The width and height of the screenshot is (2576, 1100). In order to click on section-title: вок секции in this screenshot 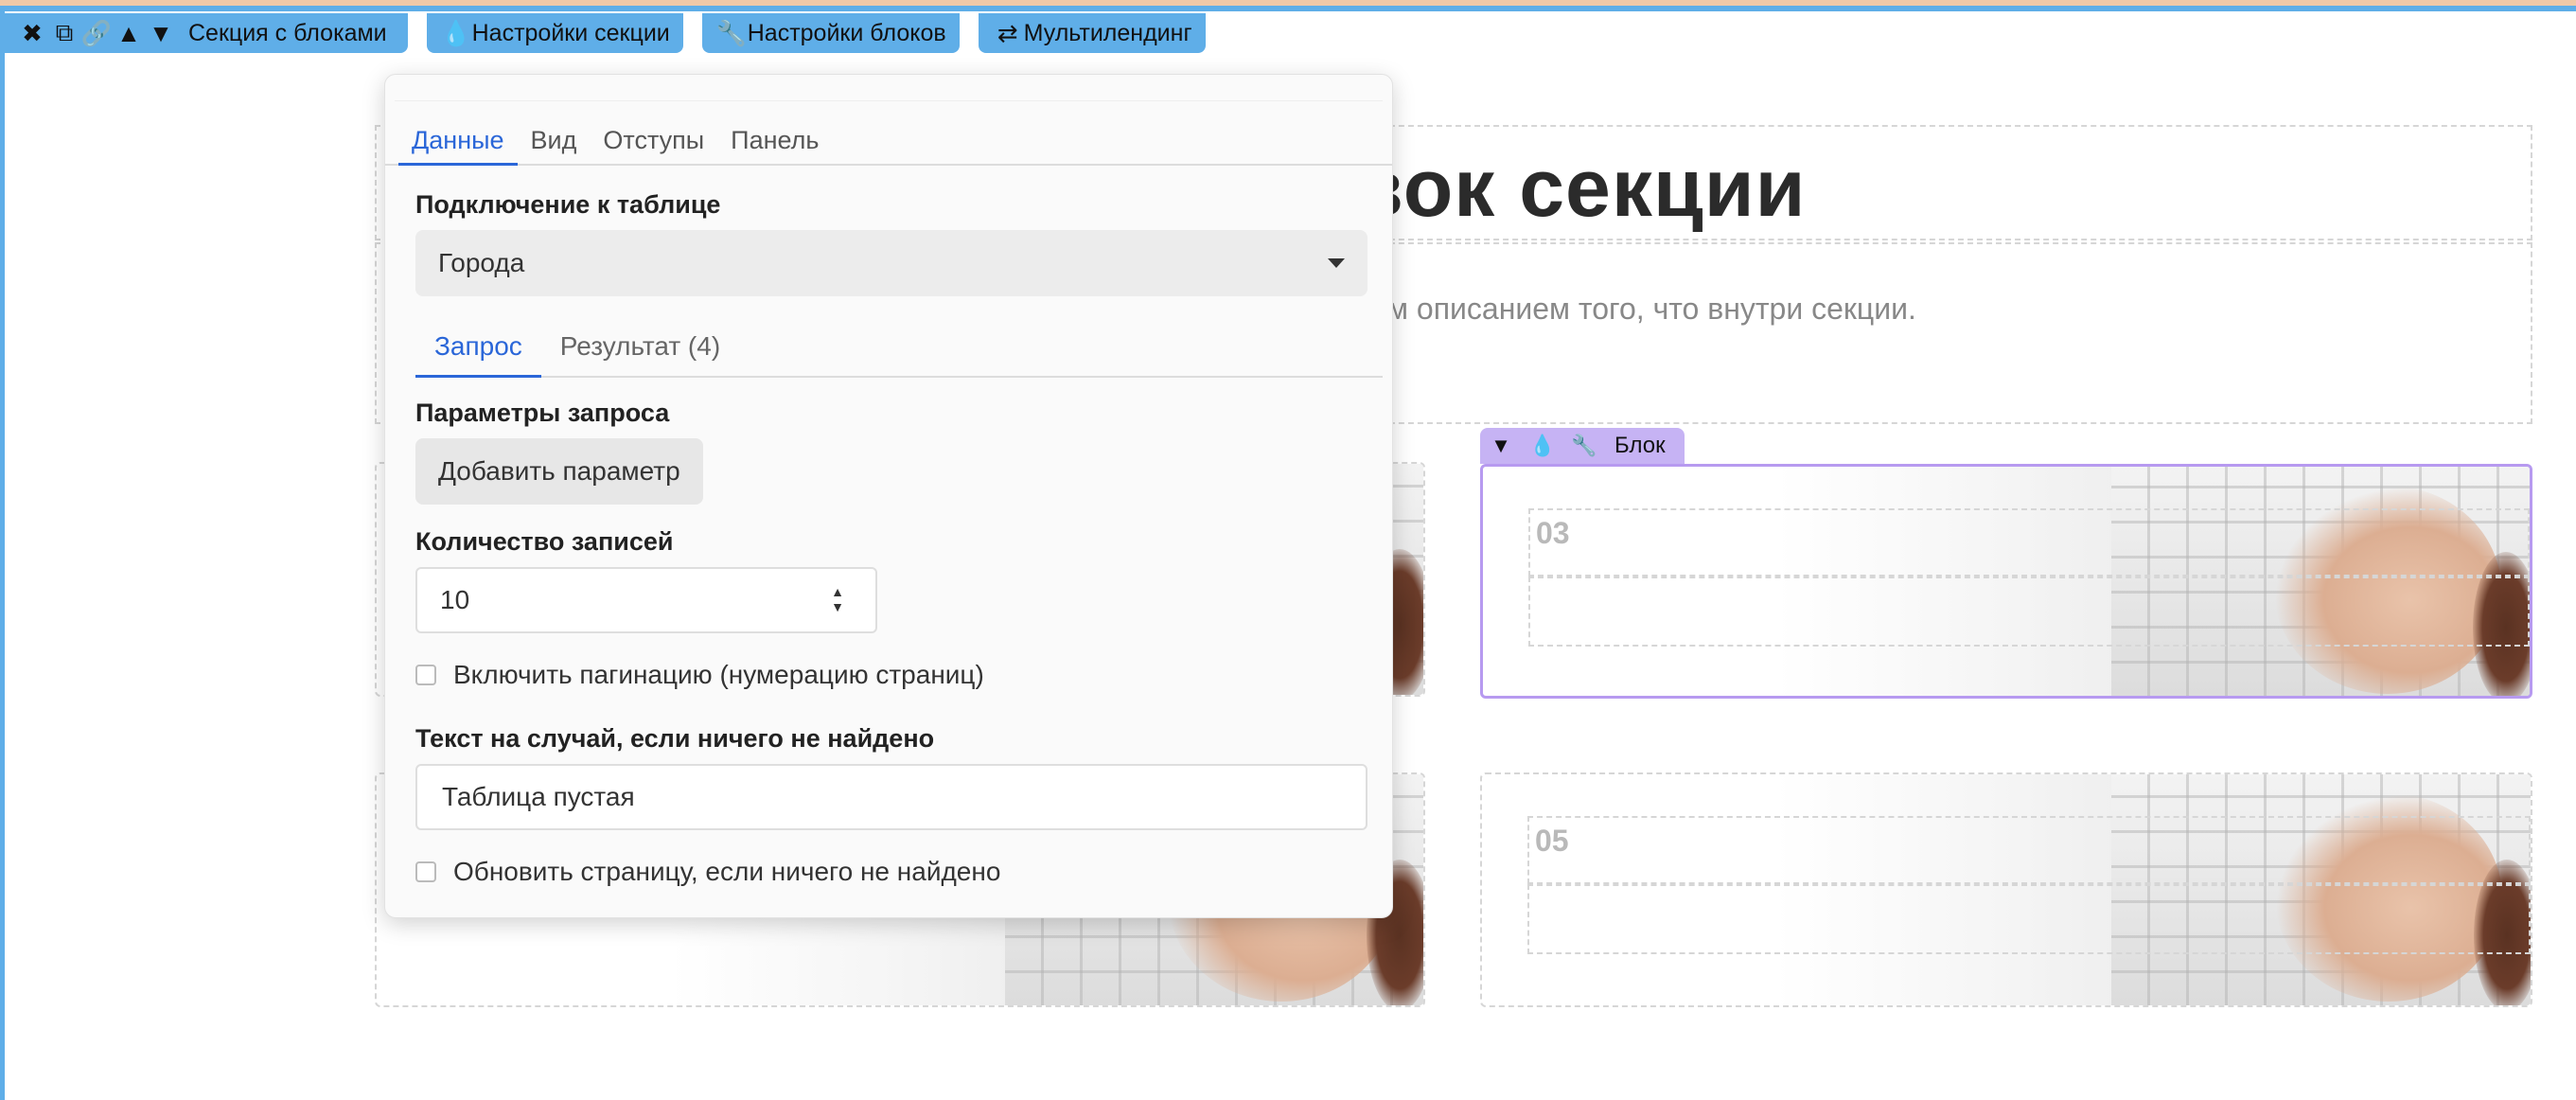, I will do `click(1580, 188)`.